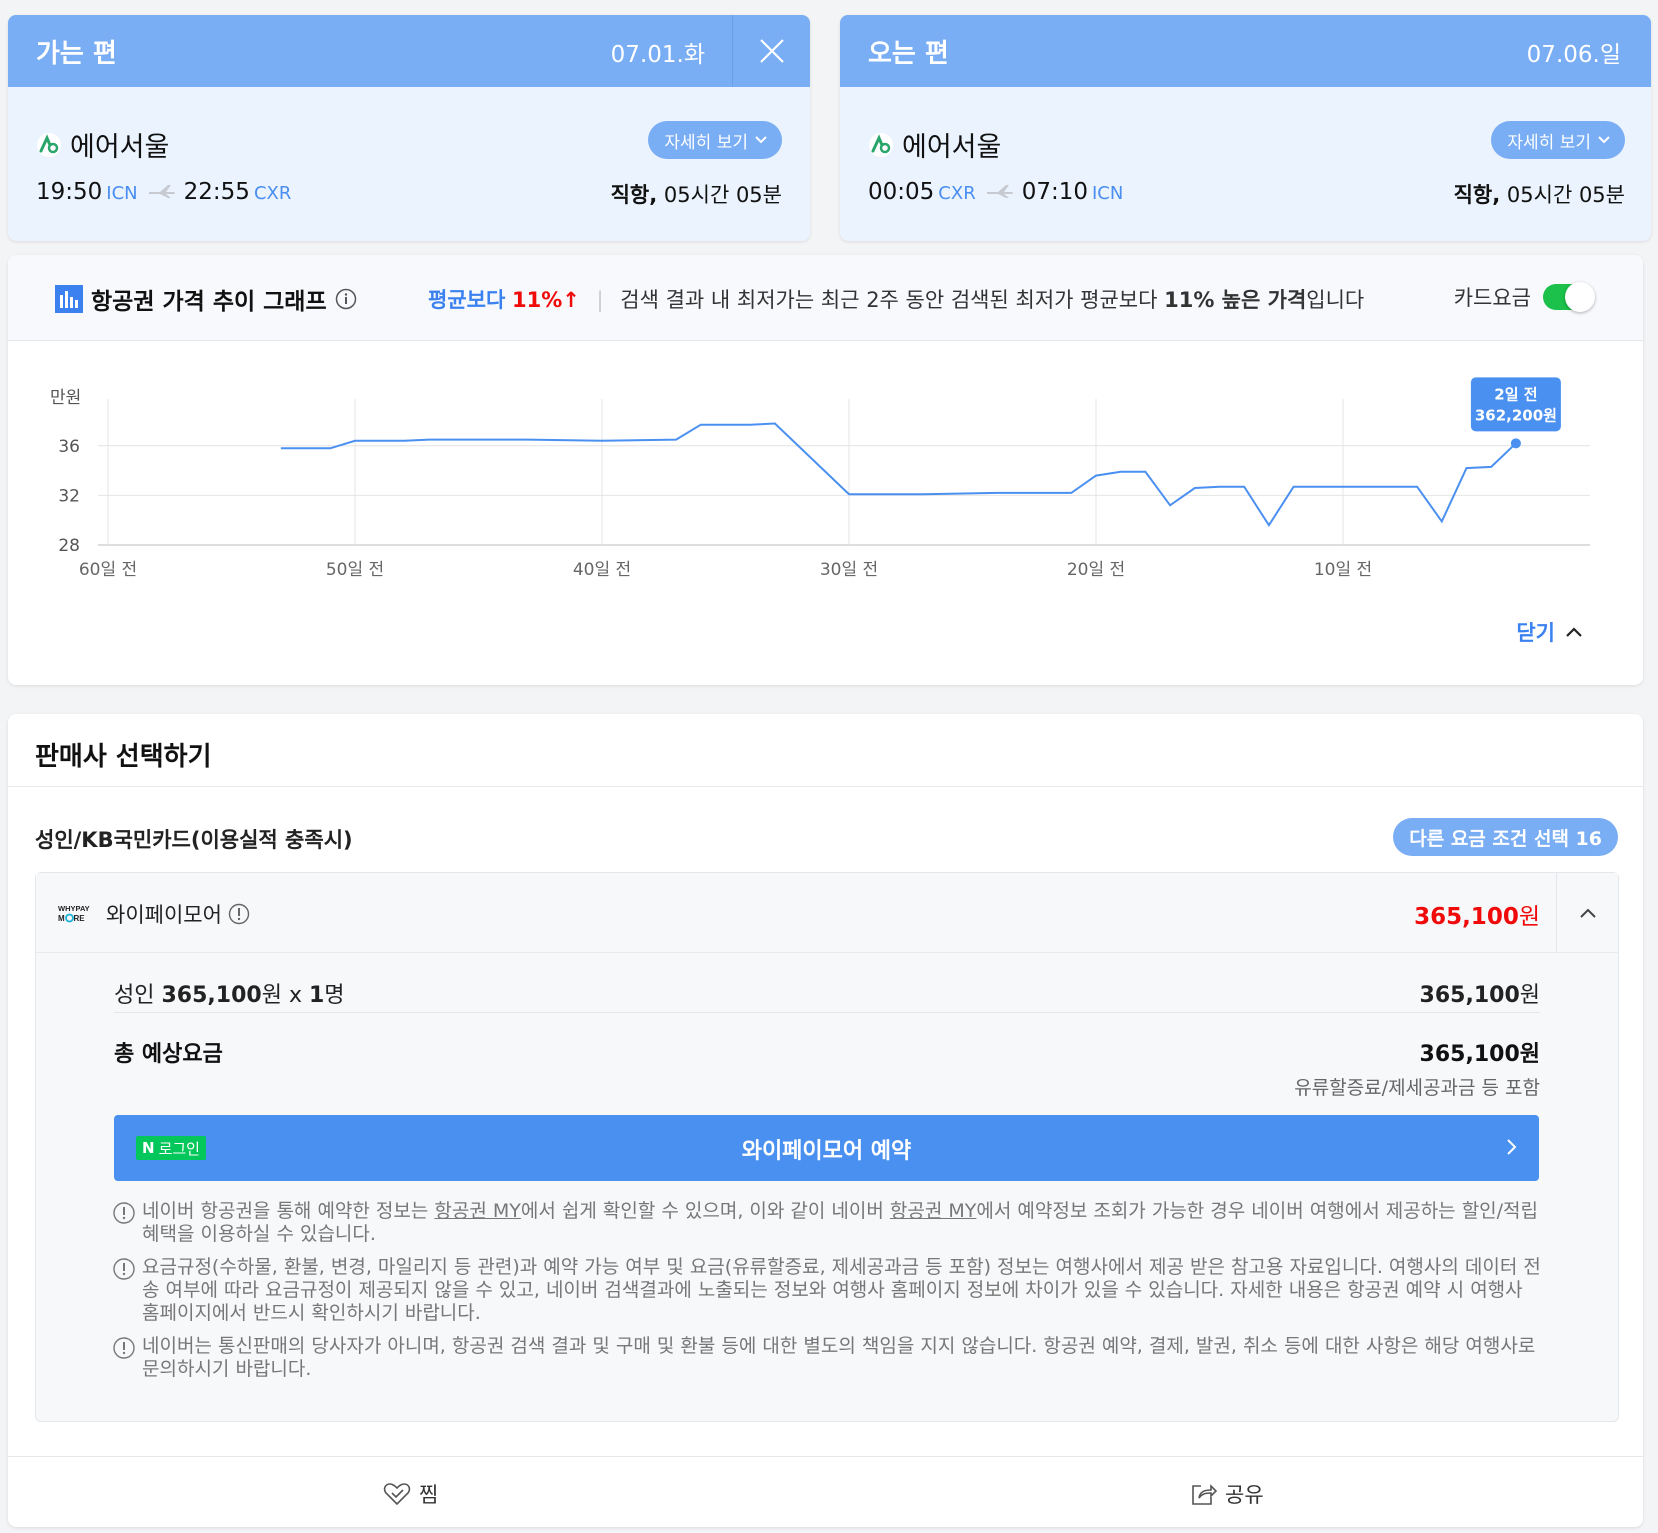 This screenshot has width=1658, height=1533. I want to click on duration-type: 직항,, so click(634, 195).